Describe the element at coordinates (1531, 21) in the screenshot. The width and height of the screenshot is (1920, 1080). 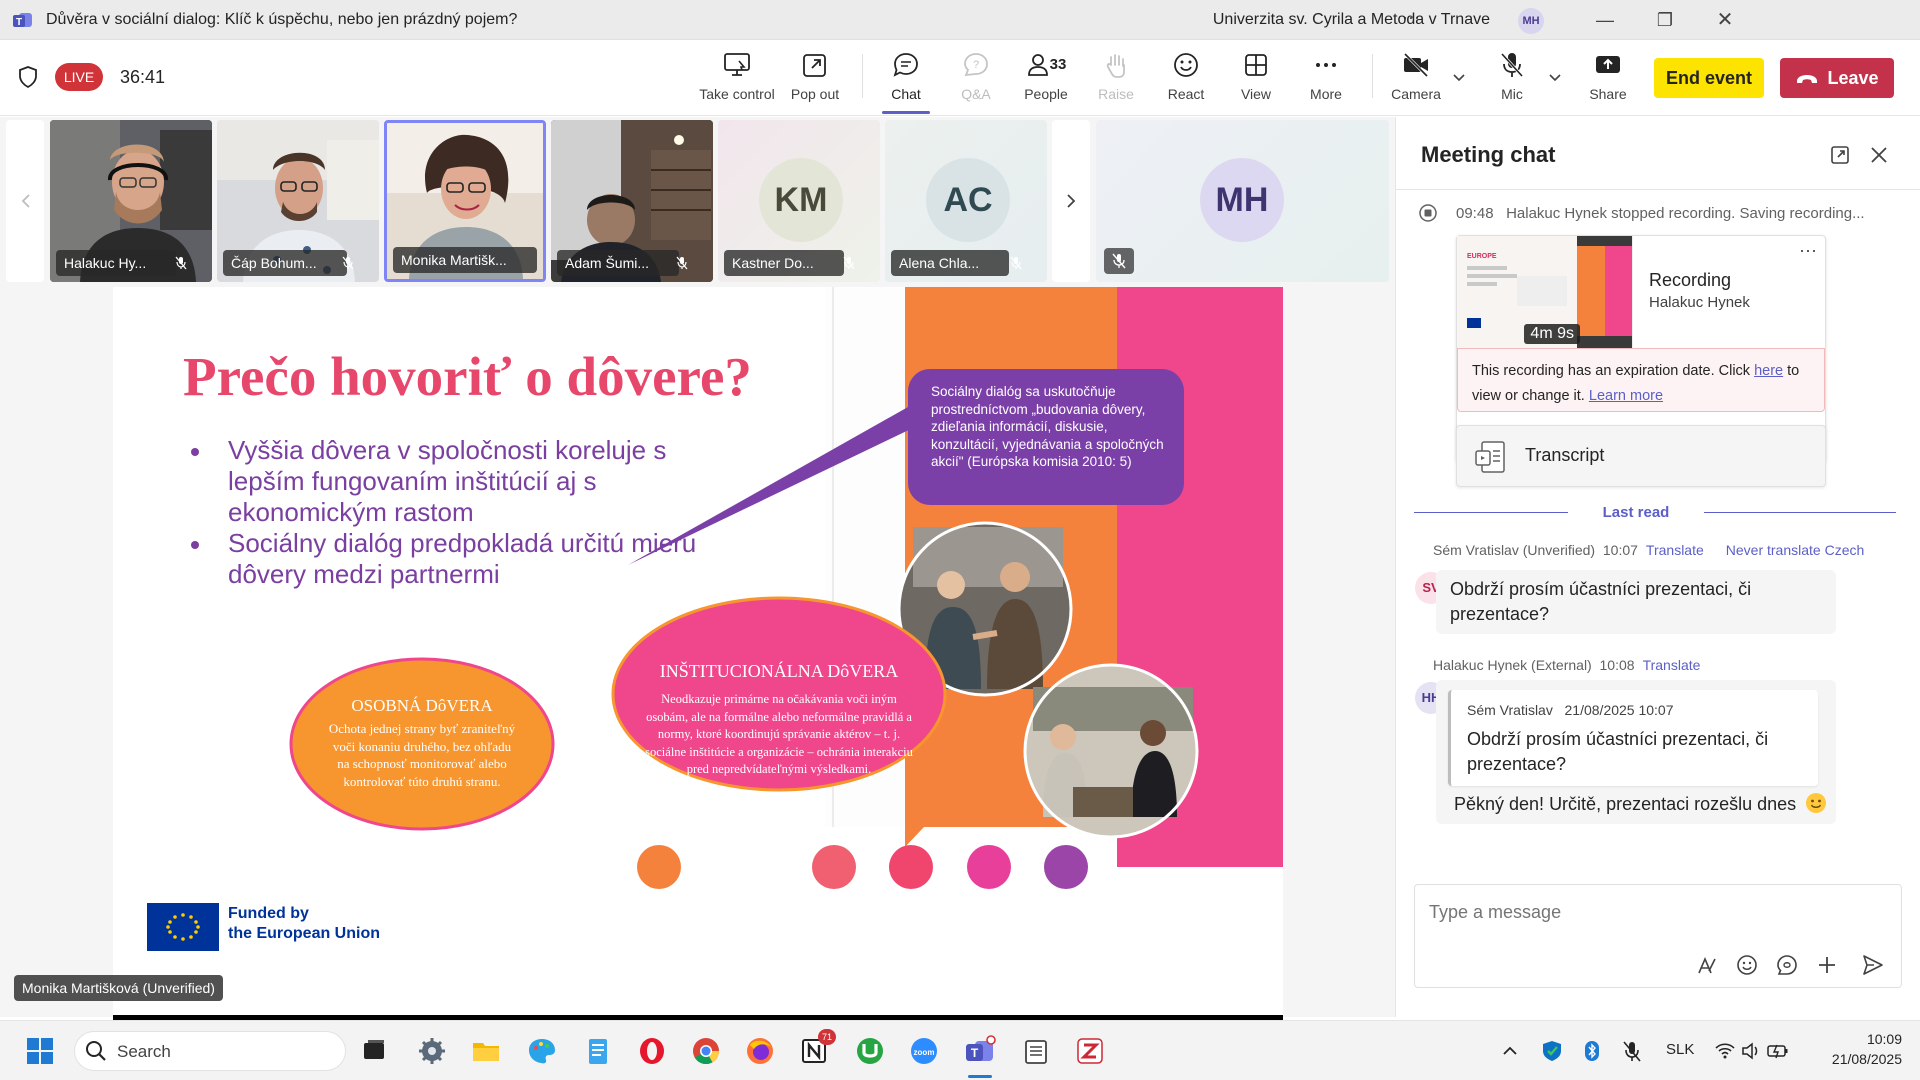
I see `user-avatar: MH` at that location.